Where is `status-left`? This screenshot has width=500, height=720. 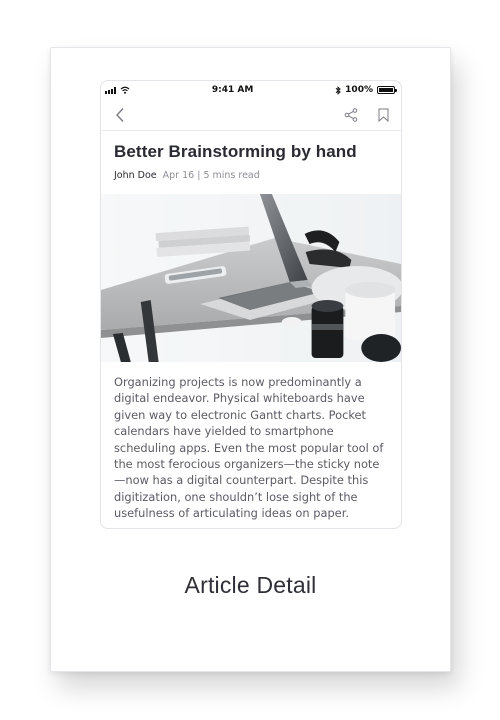 status-left is located at coordinates (117, 90).